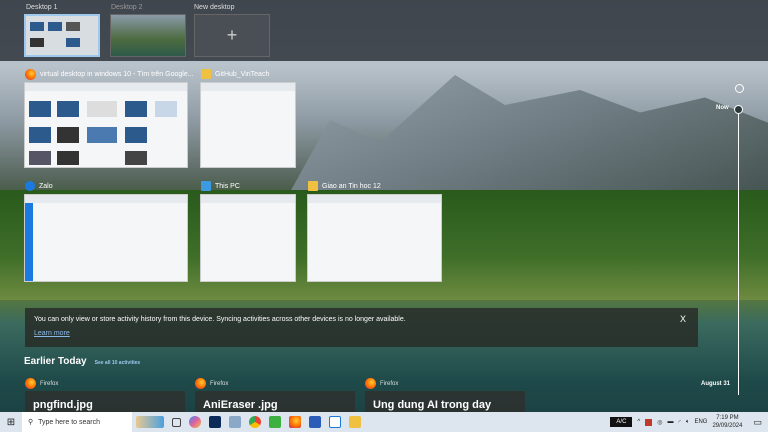 This screenshot has width=768, height=432. Describe the element at coordinates (739, 88) in the screenshot. I see `timeline-search-icon` at that location.